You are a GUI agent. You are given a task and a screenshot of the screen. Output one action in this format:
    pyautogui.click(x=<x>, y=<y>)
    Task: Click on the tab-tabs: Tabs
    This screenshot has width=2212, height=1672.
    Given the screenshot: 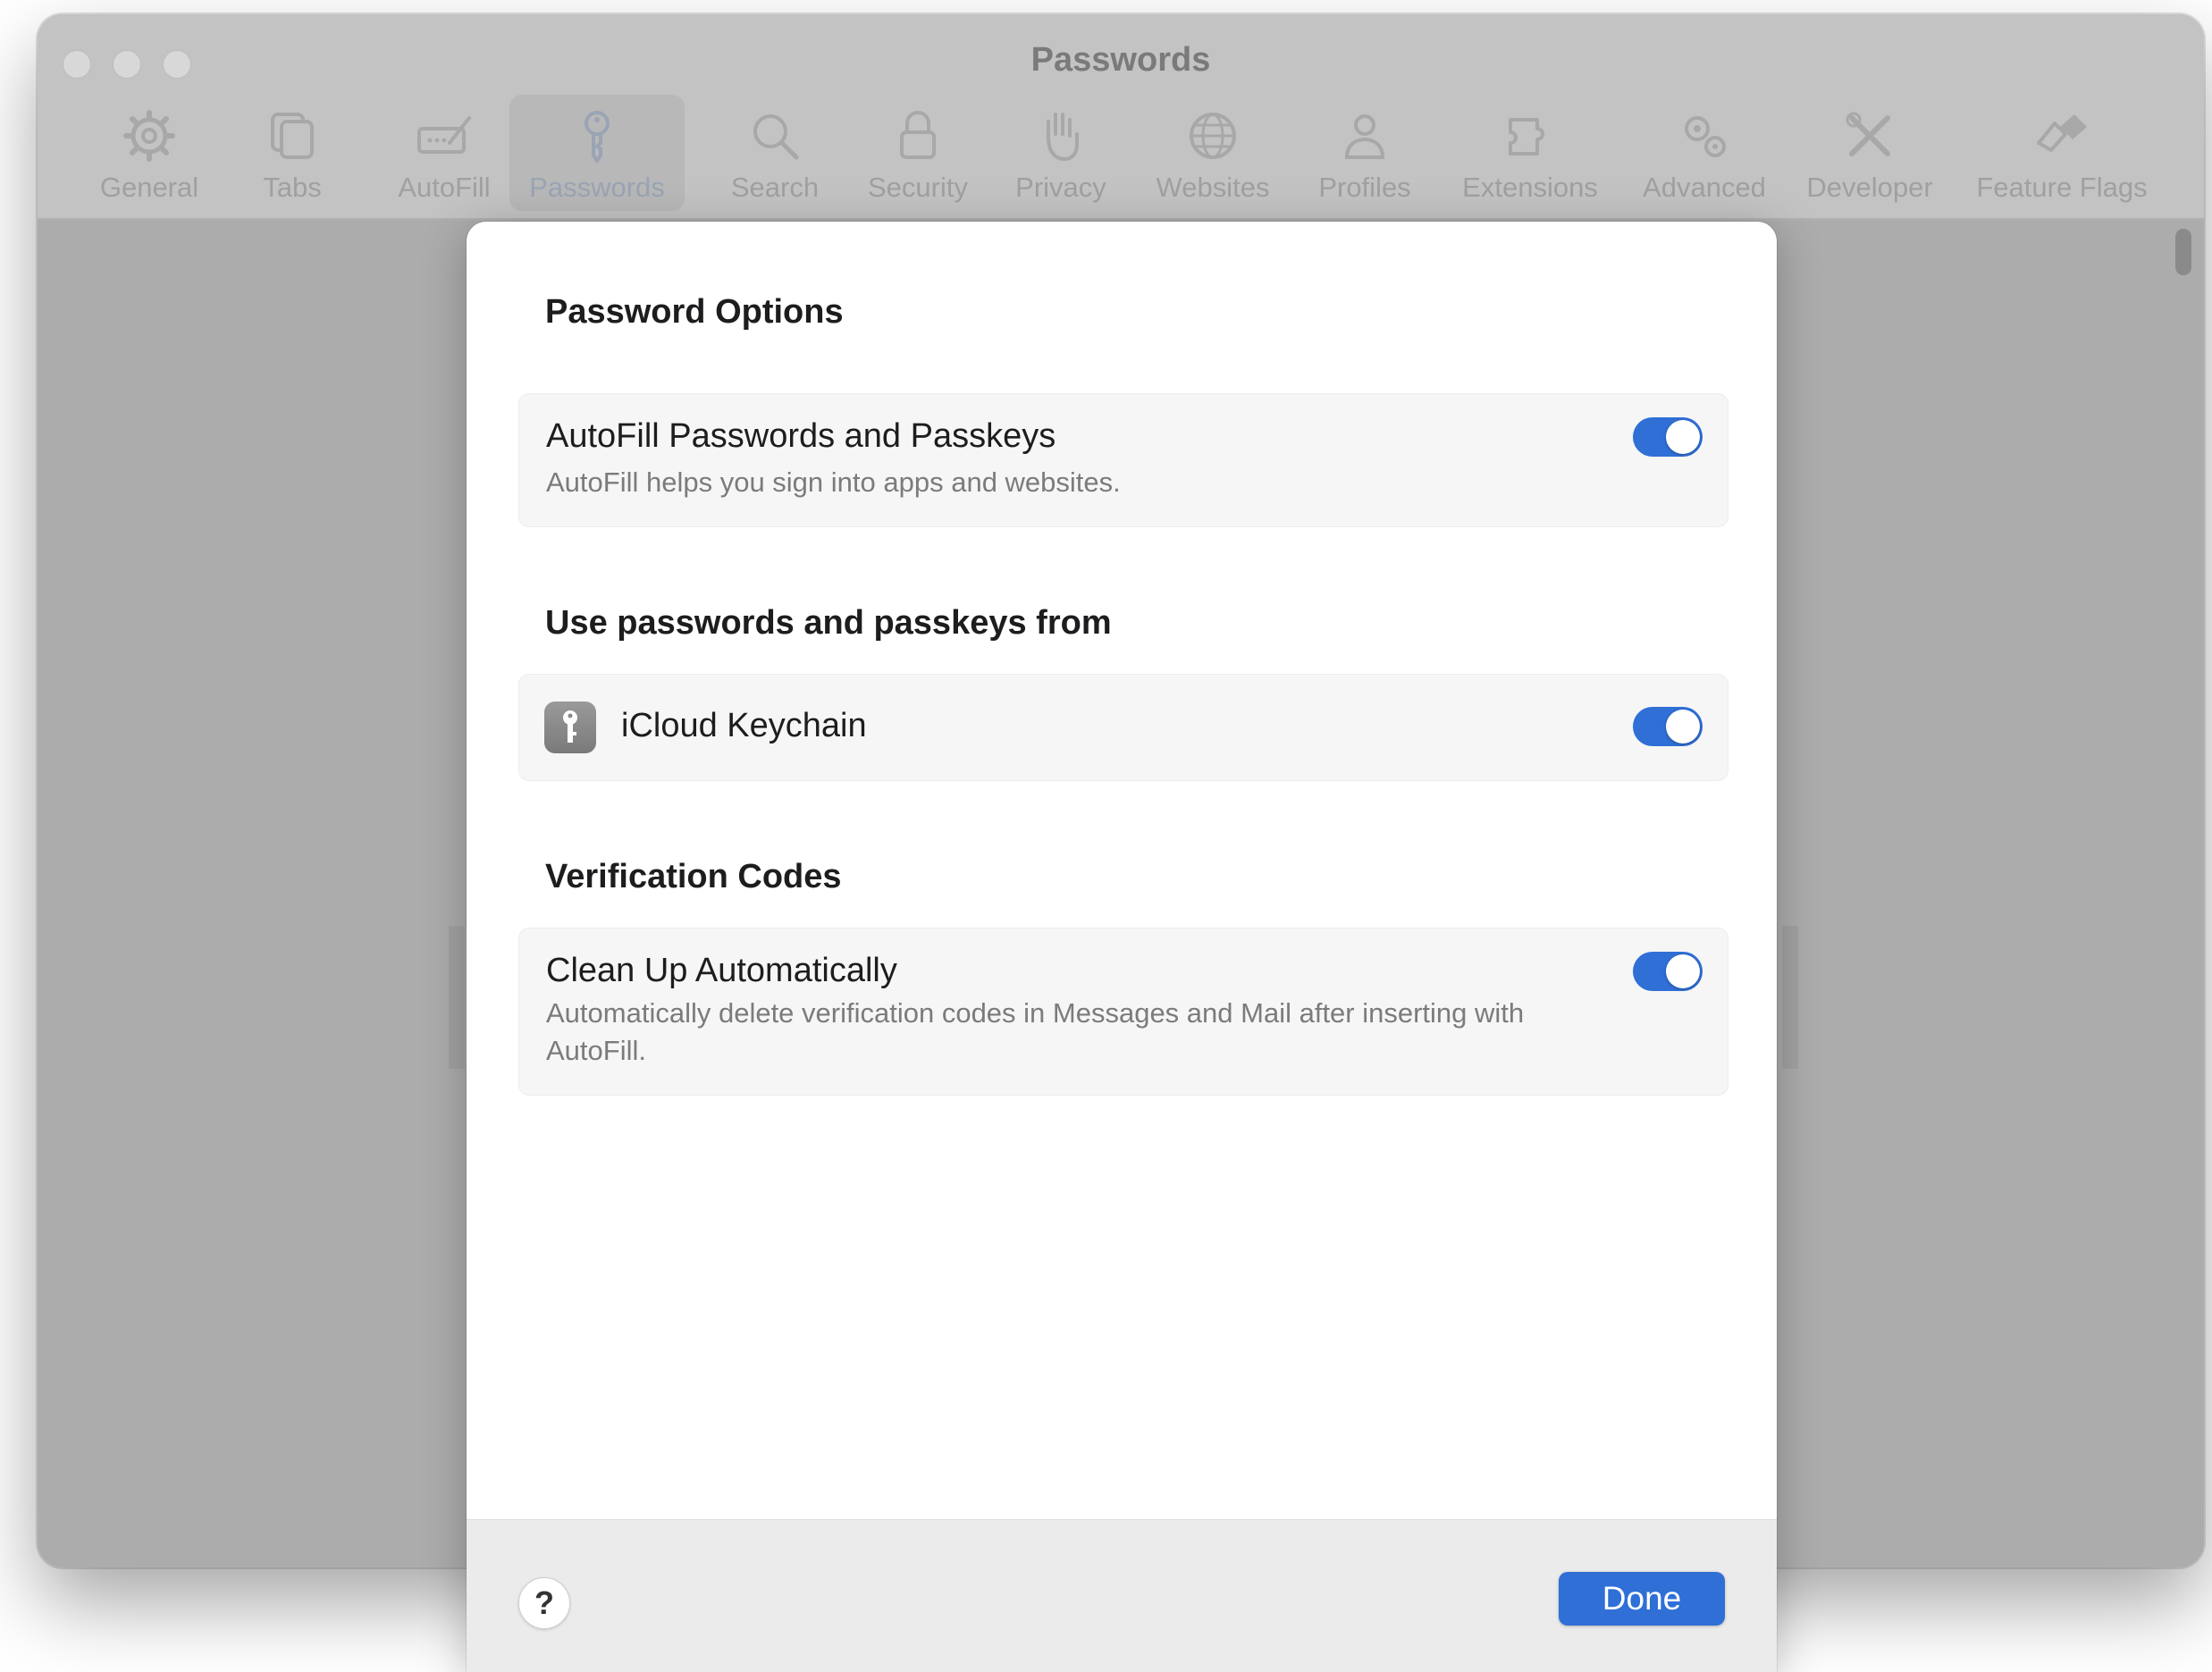 What is the action you would take?
    pyautogui.click(x=292, y=153)
    